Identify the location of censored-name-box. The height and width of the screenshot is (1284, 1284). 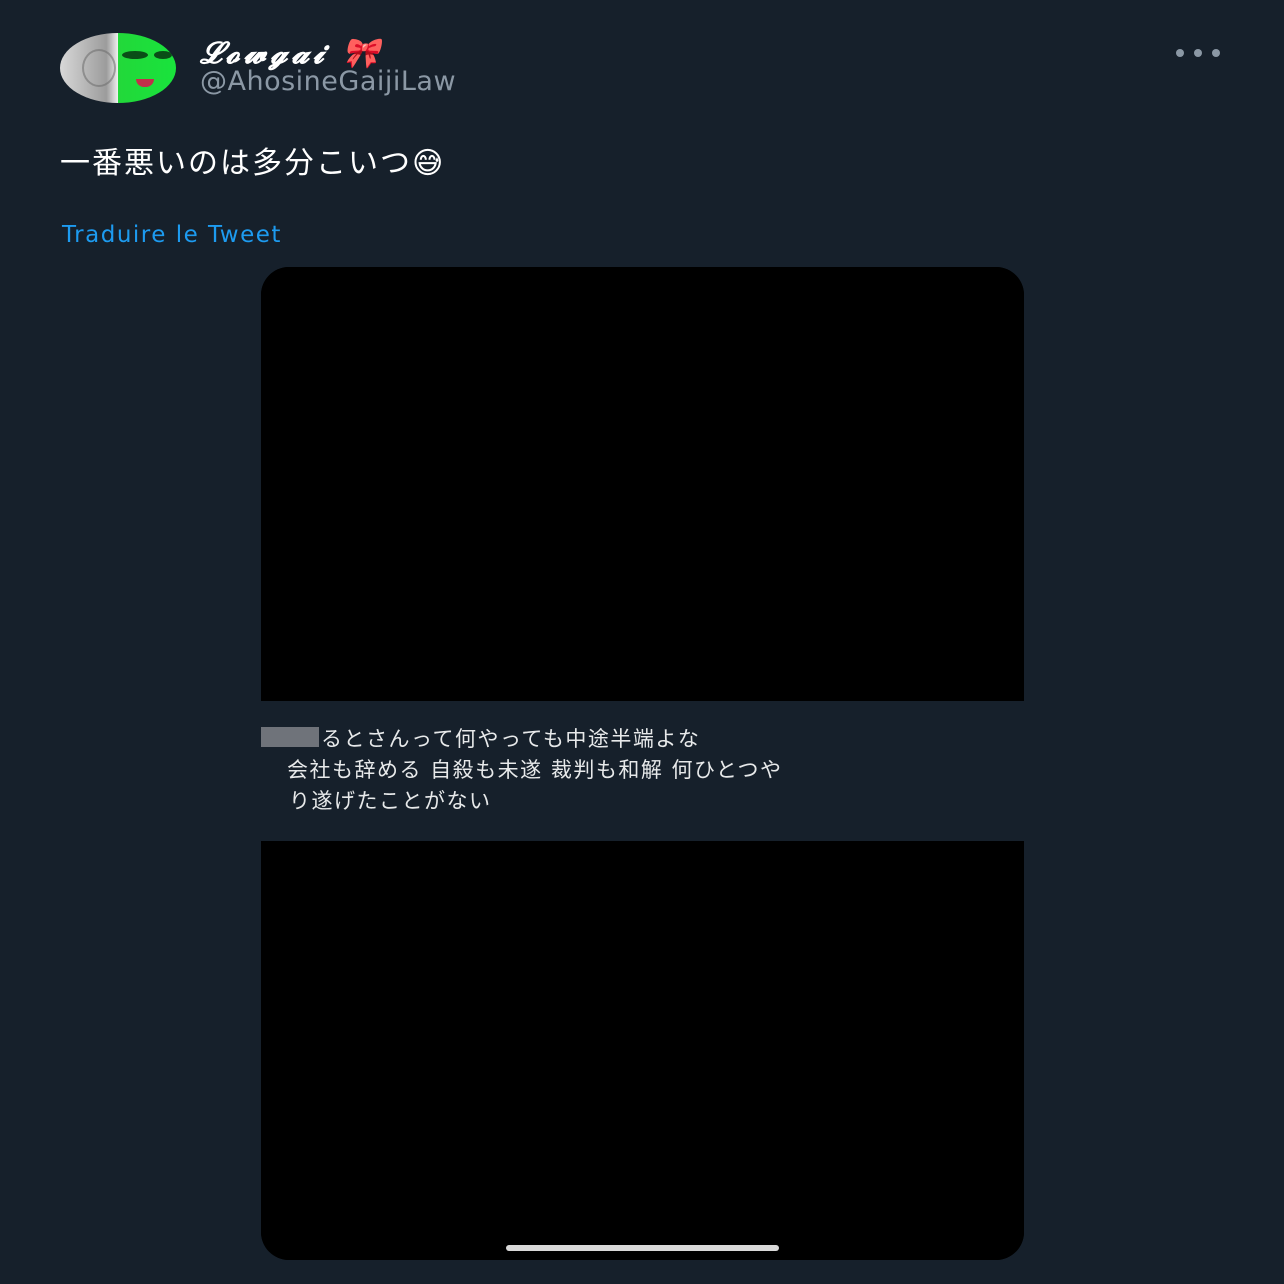
(290, 737).